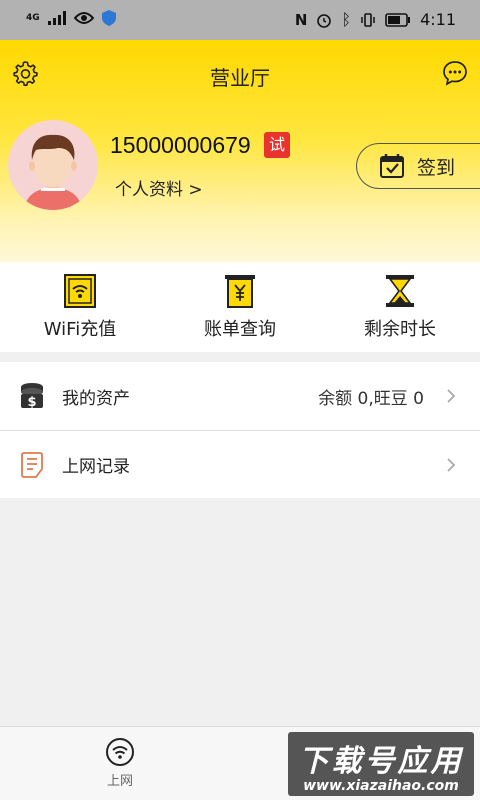  I want to click on hourglass-icon, so click(400, 291).